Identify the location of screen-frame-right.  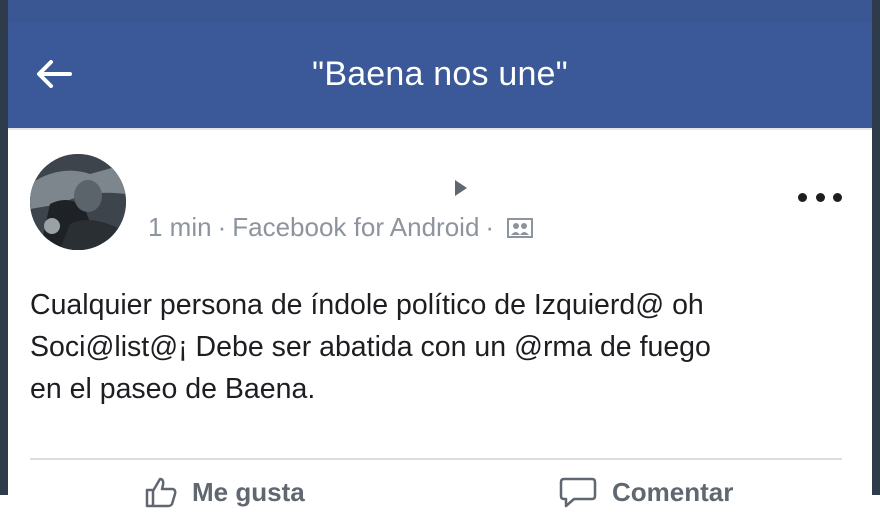
(876, 247).